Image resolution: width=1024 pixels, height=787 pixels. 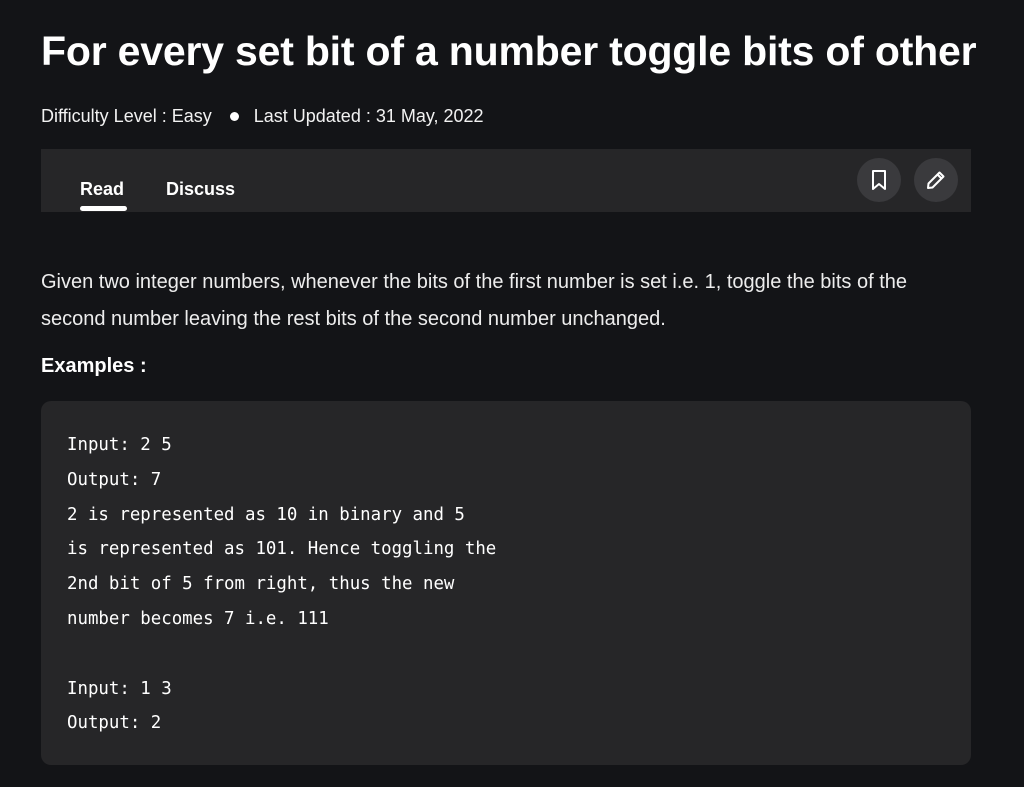 What do you see at coordinates (200, 189) in the screenshot?
I see `tab-discuss: Discuss` at bounding box center [200, 189].